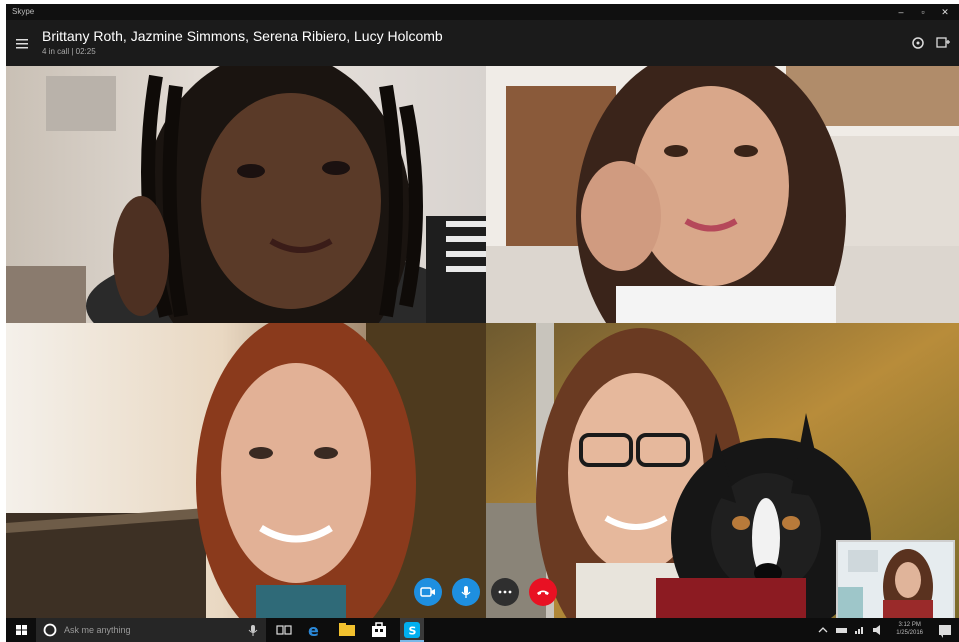 The height and width of the screenshot is (642, 959). Describe the element at coordinates (878, 630) in the screenshot. I see `volume-icon` at that location.